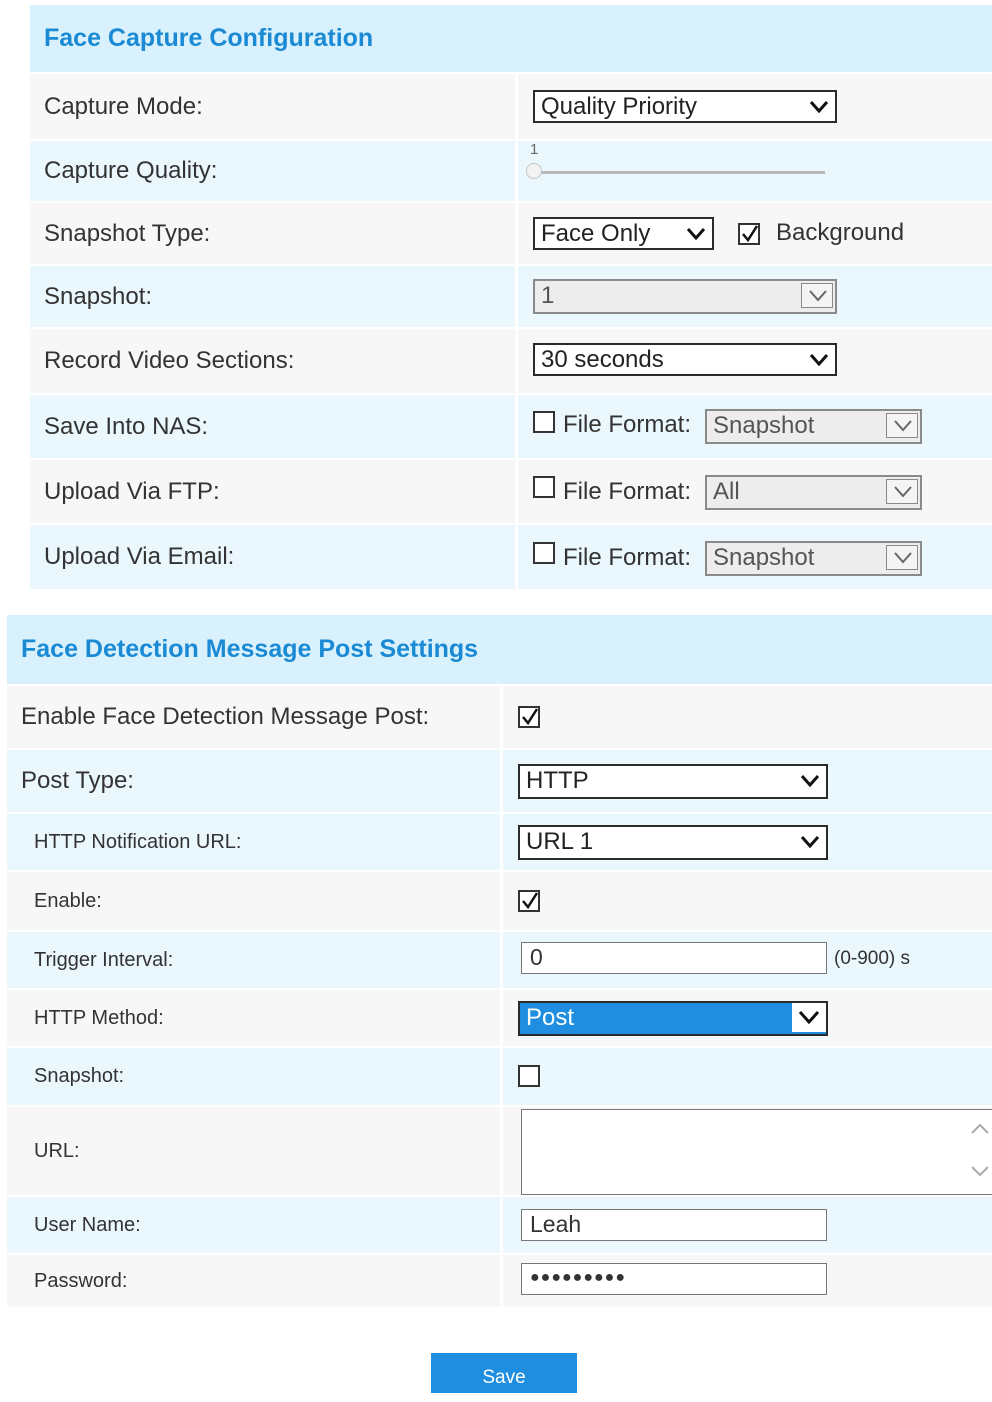  I want to click on save-button: Save, so click(504, 1373).